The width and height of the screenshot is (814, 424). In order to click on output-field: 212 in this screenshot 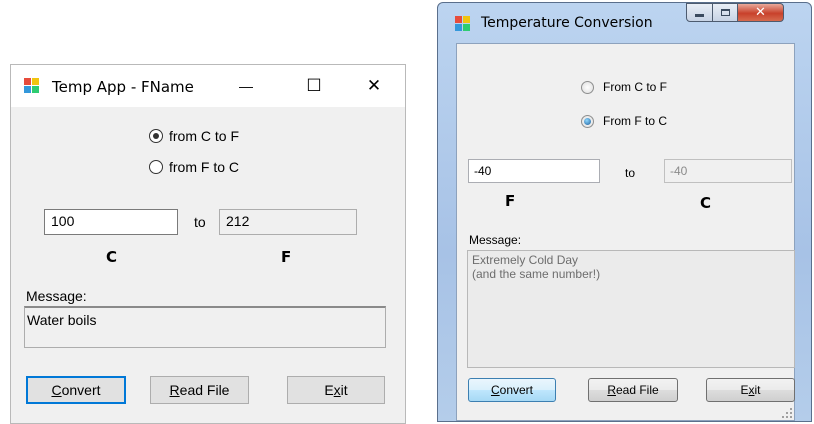, I will do `click(288, 222)`.